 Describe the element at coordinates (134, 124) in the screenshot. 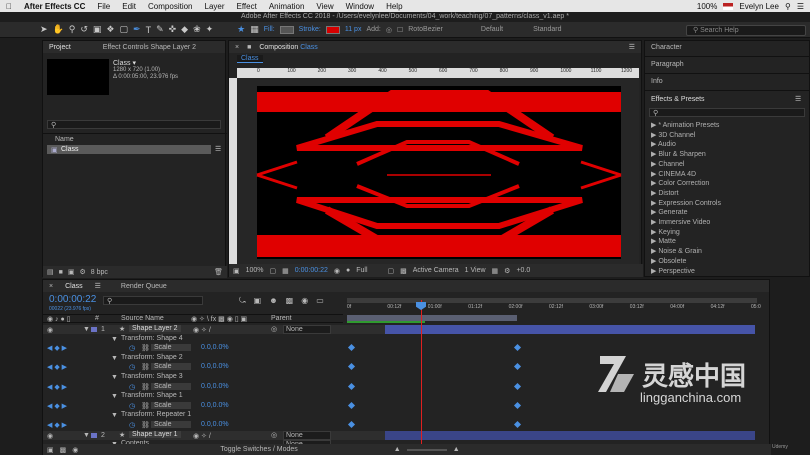

I see `project-search-input: ⚲` at that location.